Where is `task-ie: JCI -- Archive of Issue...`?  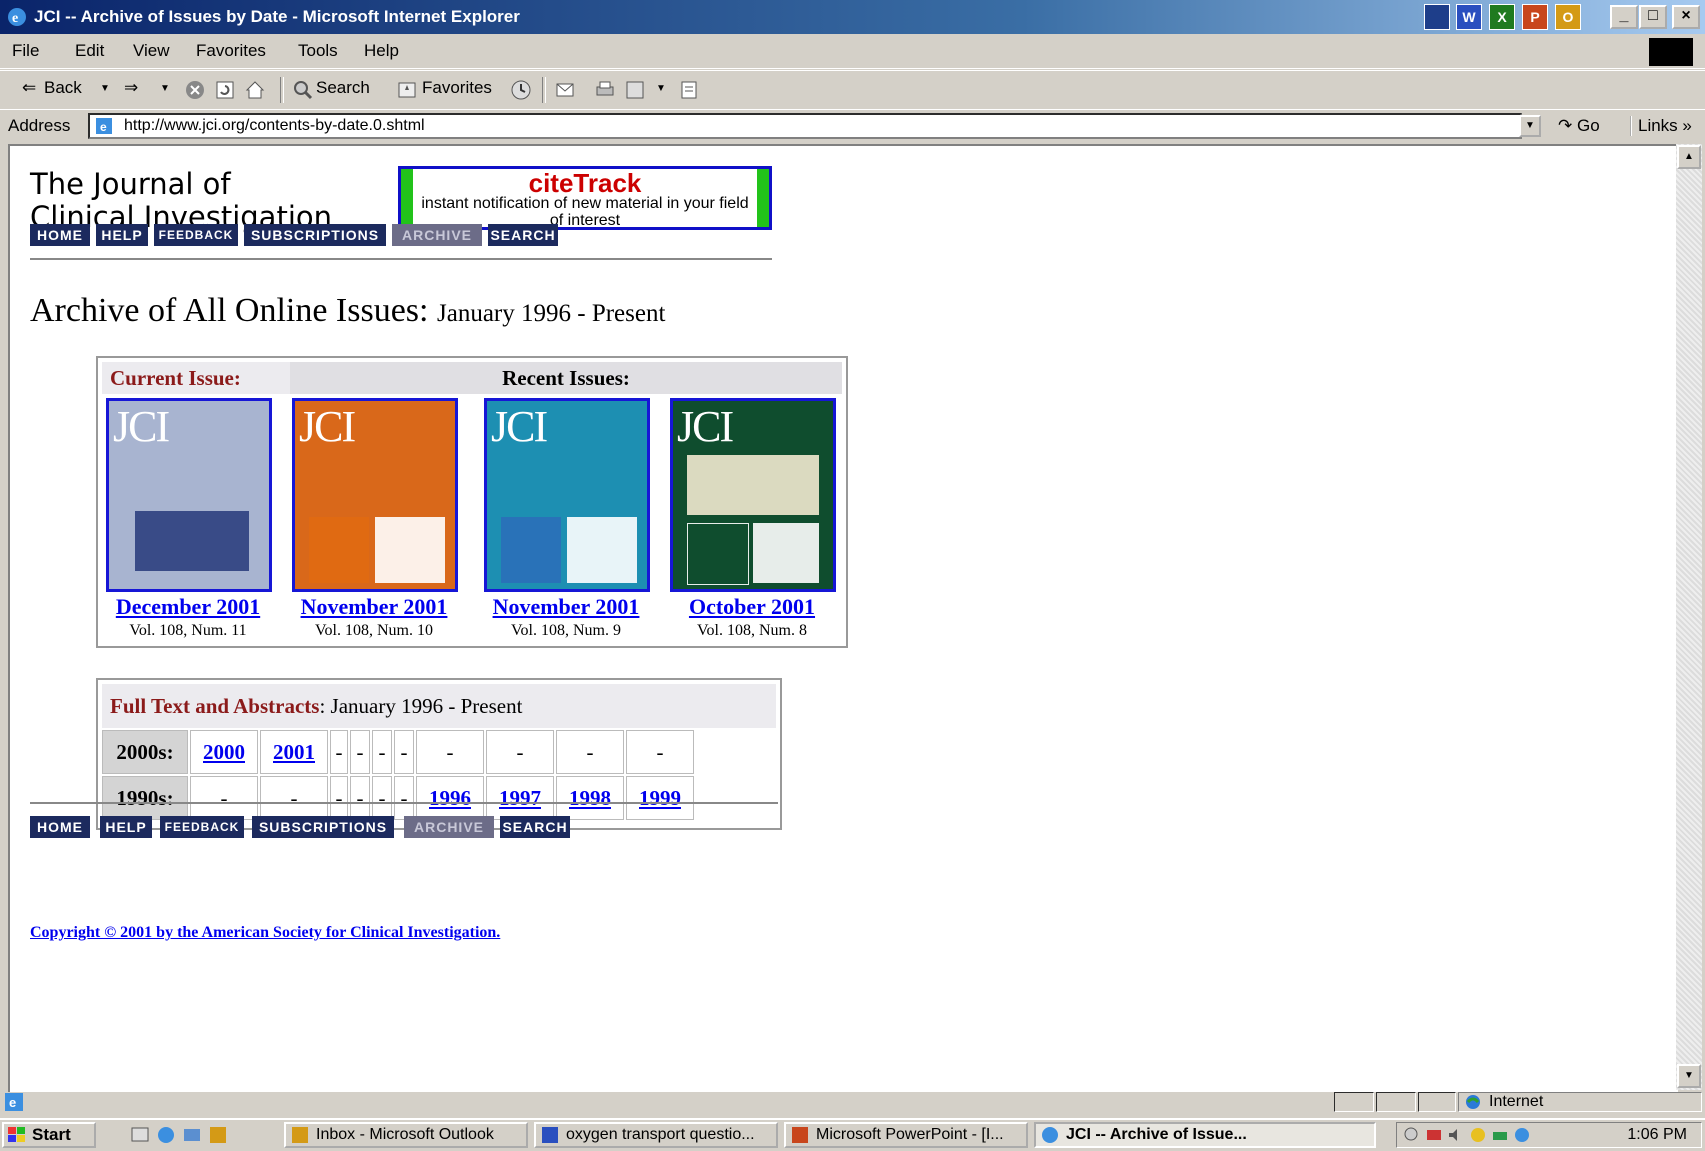 task-ie: JCI -- Archive of Issue... is located at coordinates (1205, 1135).